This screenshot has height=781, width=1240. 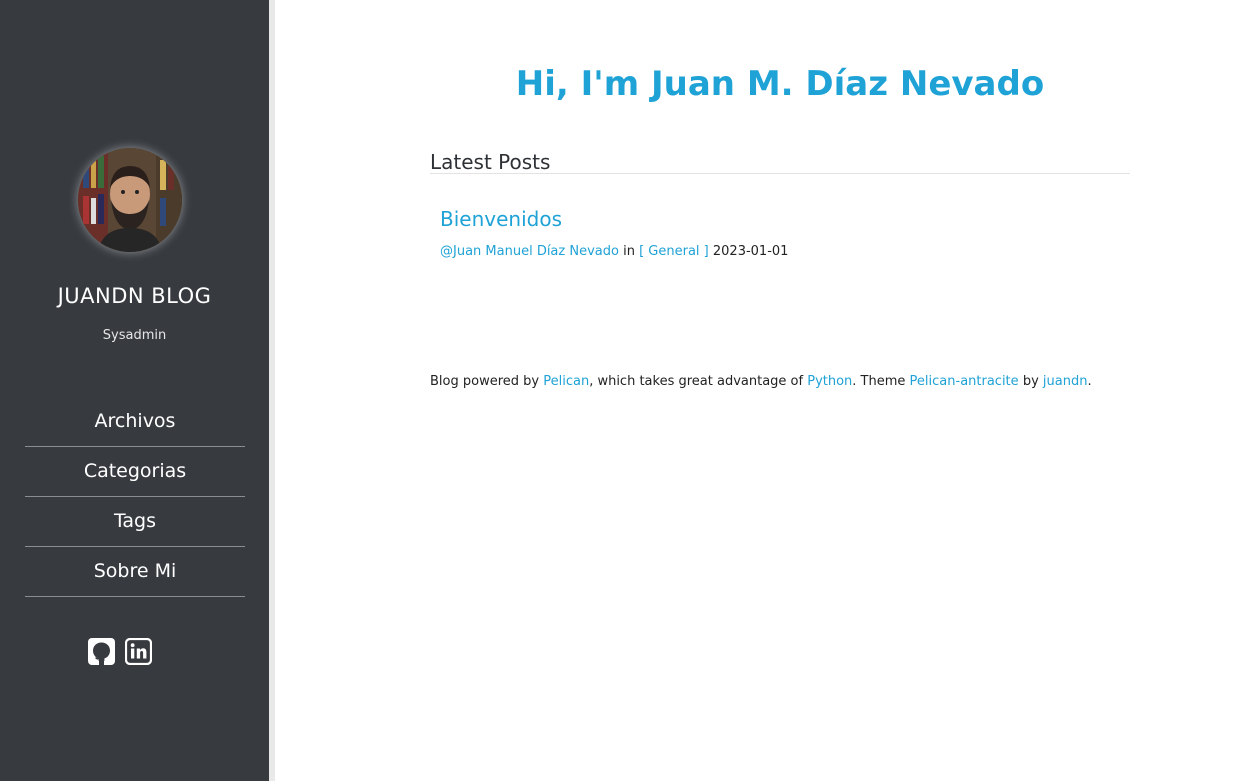 What do you see at coordinates (134, 296) in the screenshot?
I see `blog-title: JUANDN BLOG` at bounding box center [134, 296].